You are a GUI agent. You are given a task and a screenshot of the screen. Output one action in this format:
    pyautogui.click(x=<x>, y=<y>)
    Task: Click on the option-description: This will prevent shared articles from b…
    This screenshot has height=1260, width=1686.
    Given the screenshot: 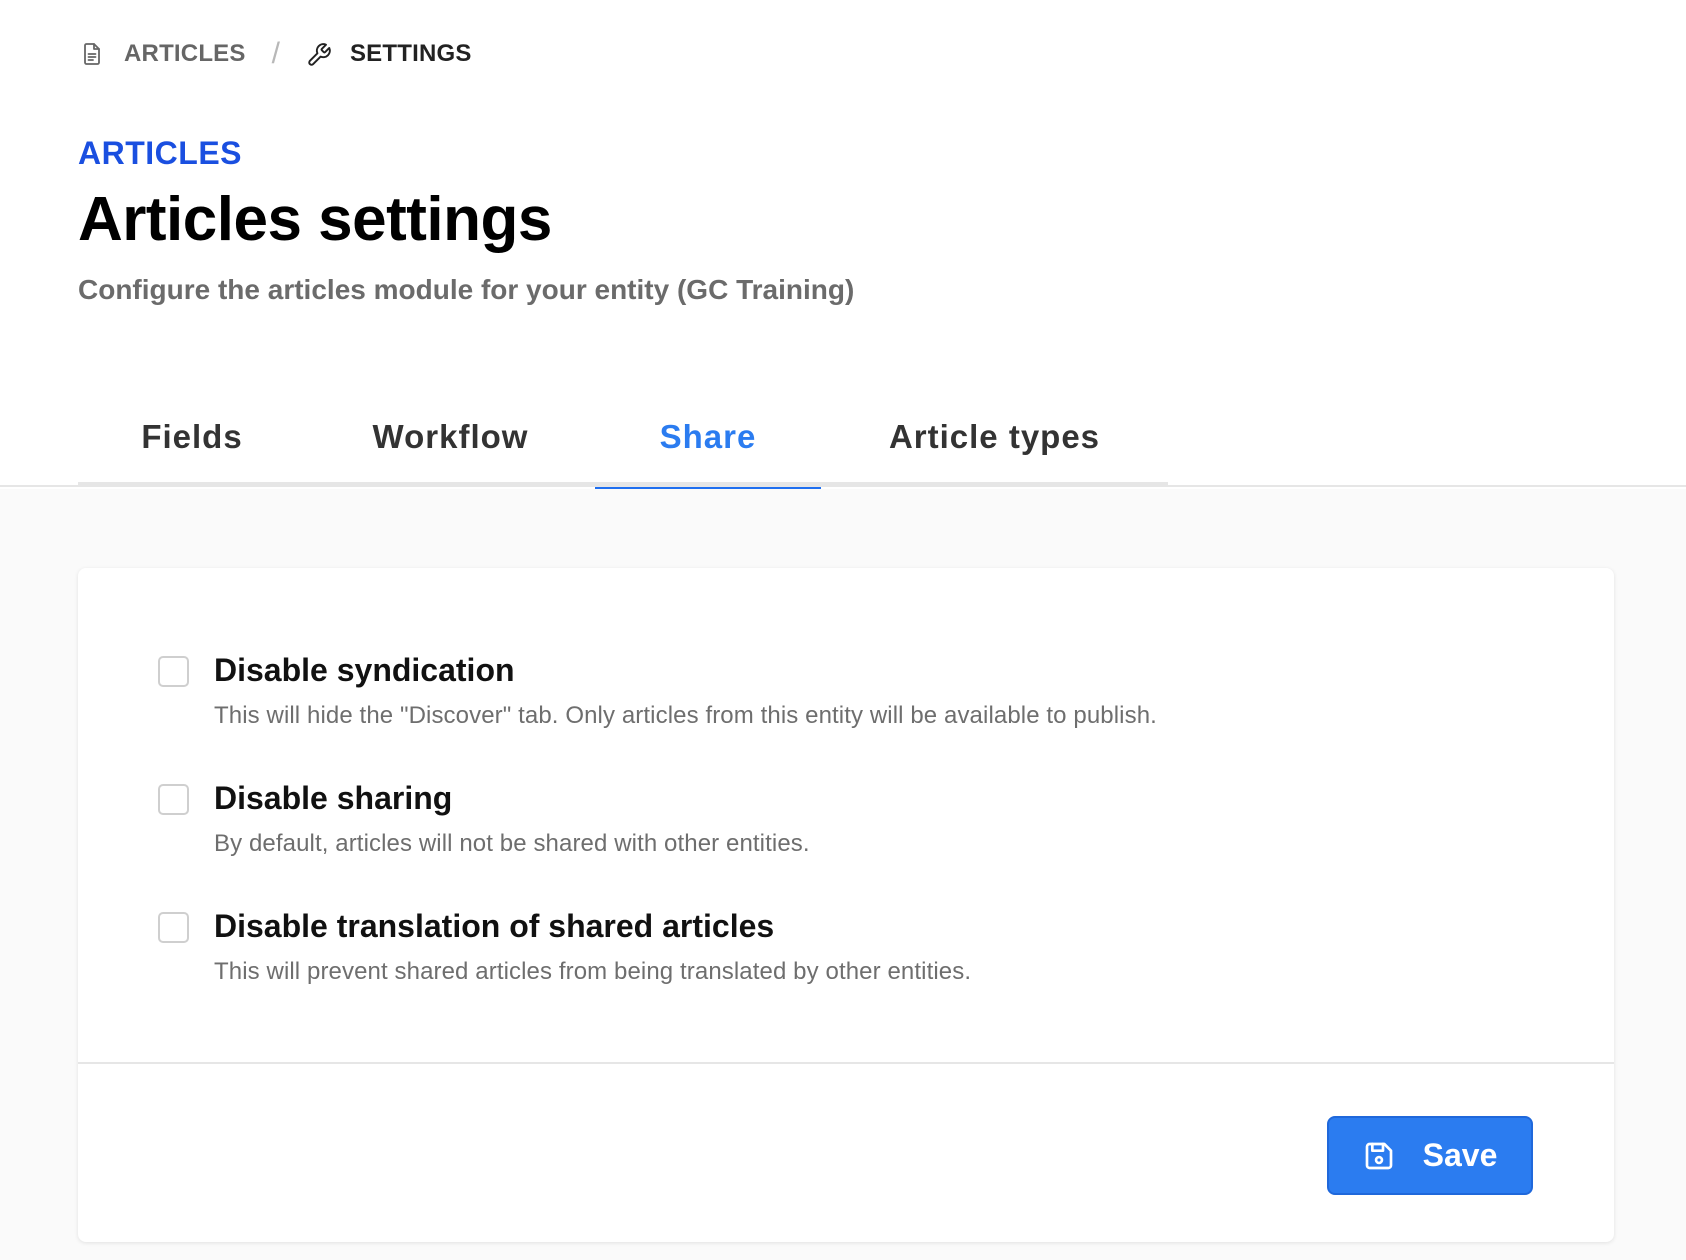 What is the action you would take?
    pyautogui.click(x=593, y=971)
    